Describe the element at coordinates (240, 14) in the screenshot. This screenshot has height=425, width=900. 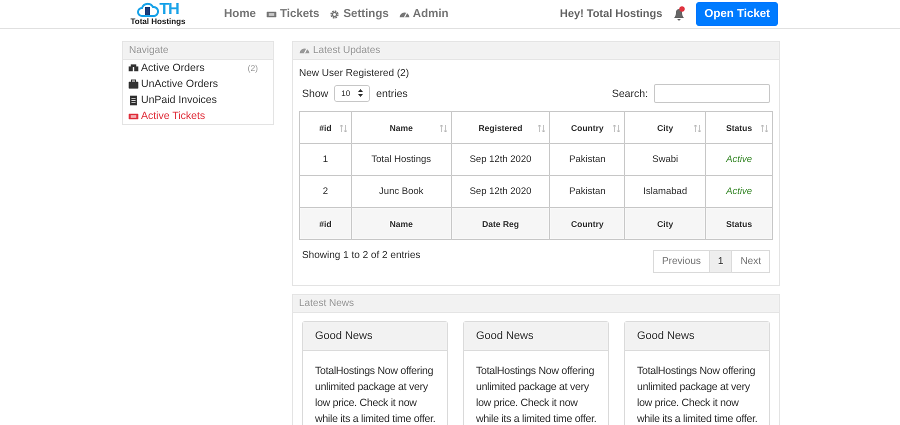
I see `nav-link: Home` at that location.